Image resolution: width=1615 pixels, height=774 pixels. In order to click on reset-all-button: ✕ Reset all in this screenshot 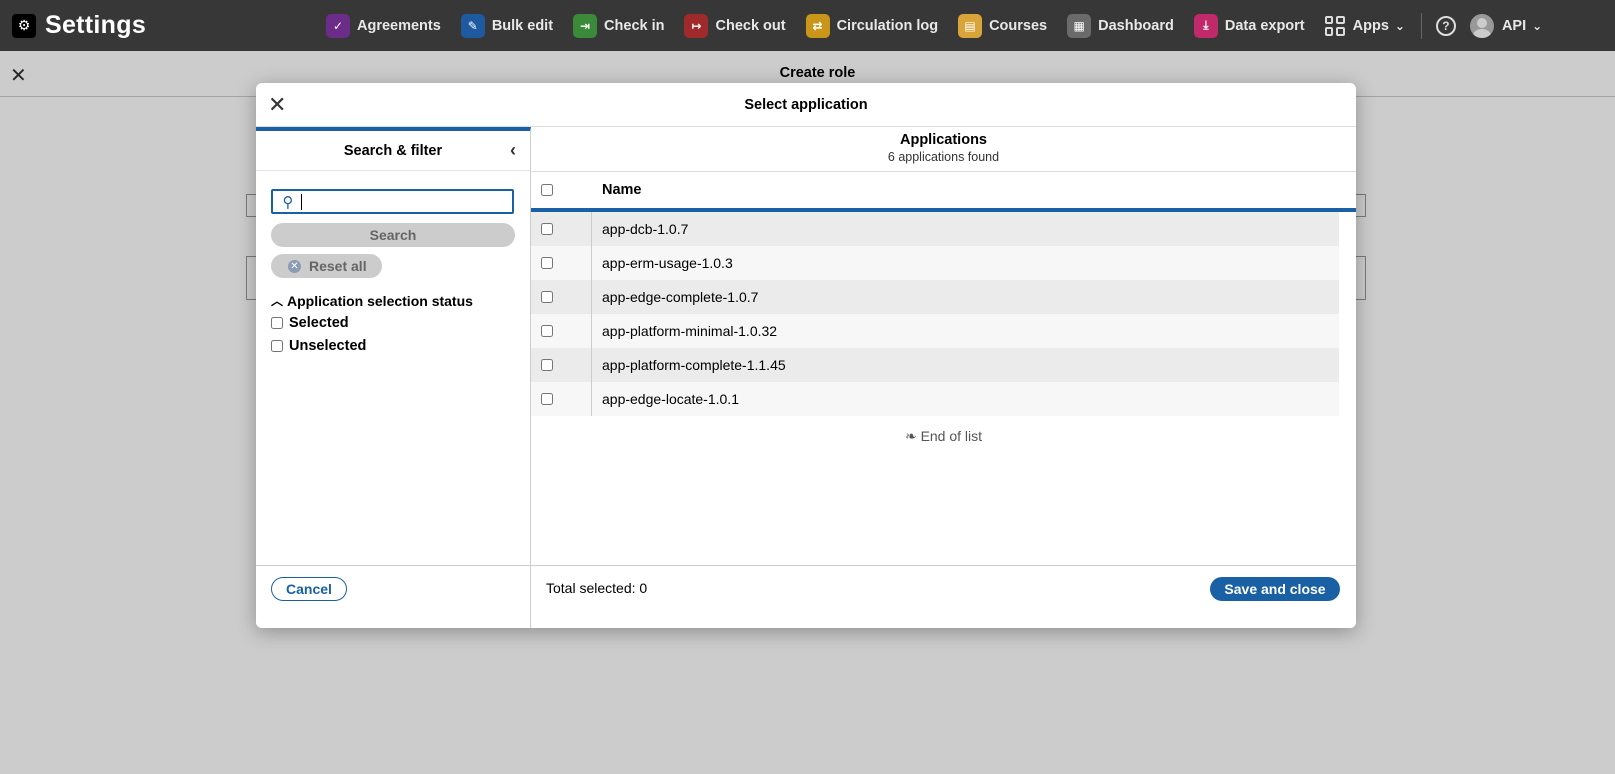, I will do `click(326, 266)`.